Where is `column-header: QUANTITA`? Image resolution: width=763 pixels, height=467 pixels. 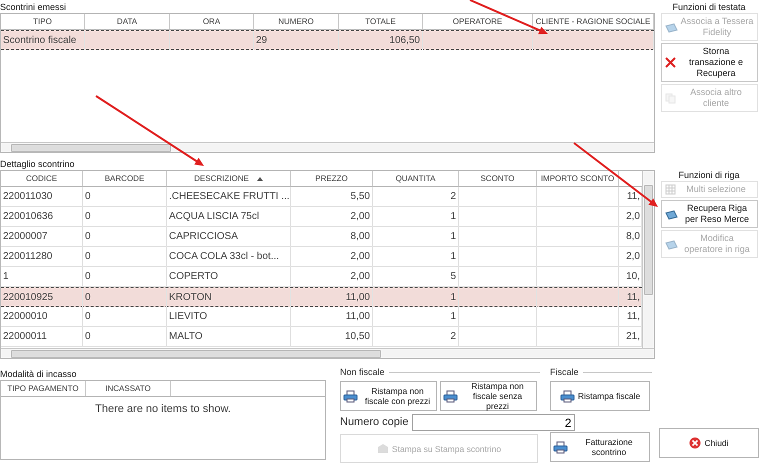
column-header: QUANTITA is located at coordinates (416, 178).